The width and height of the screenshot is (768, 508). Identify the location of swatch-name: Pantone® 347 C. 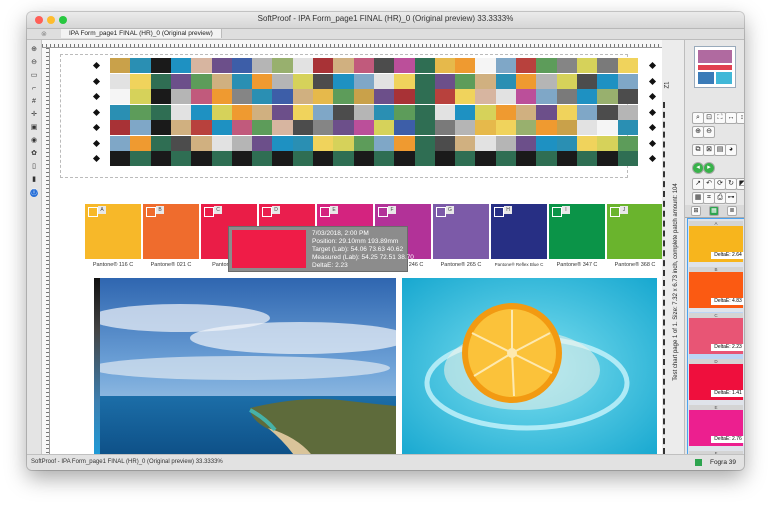
(577, 265).